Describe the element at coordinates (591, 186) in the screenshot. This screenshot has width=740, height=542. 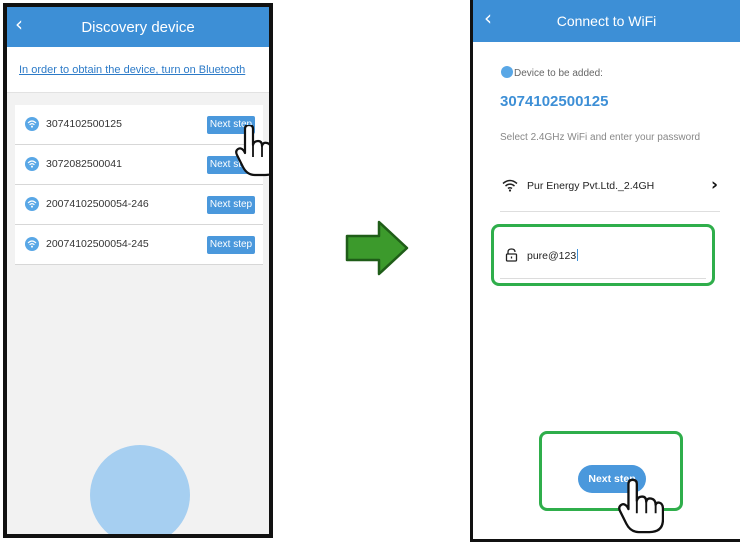
I see `wifi-ssid: Pur Energy Pvt.Ltd._2.4GH` at that location.